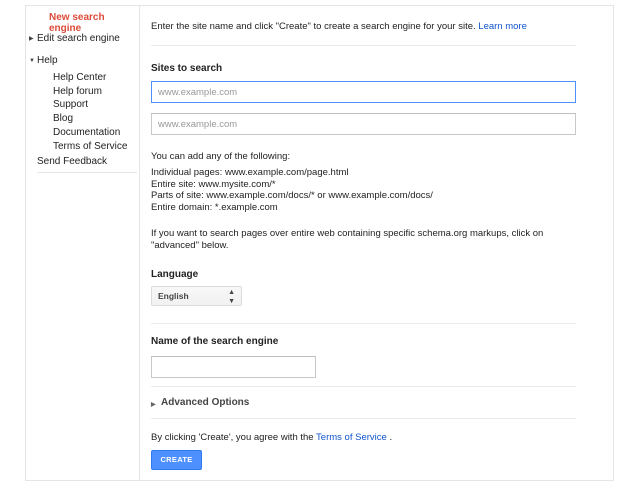 The image size is (625, 483). What do you see at coordinates (391, 437) in the screenshot?
I see `agree-suffix: .` at bounding box center [391, 437].